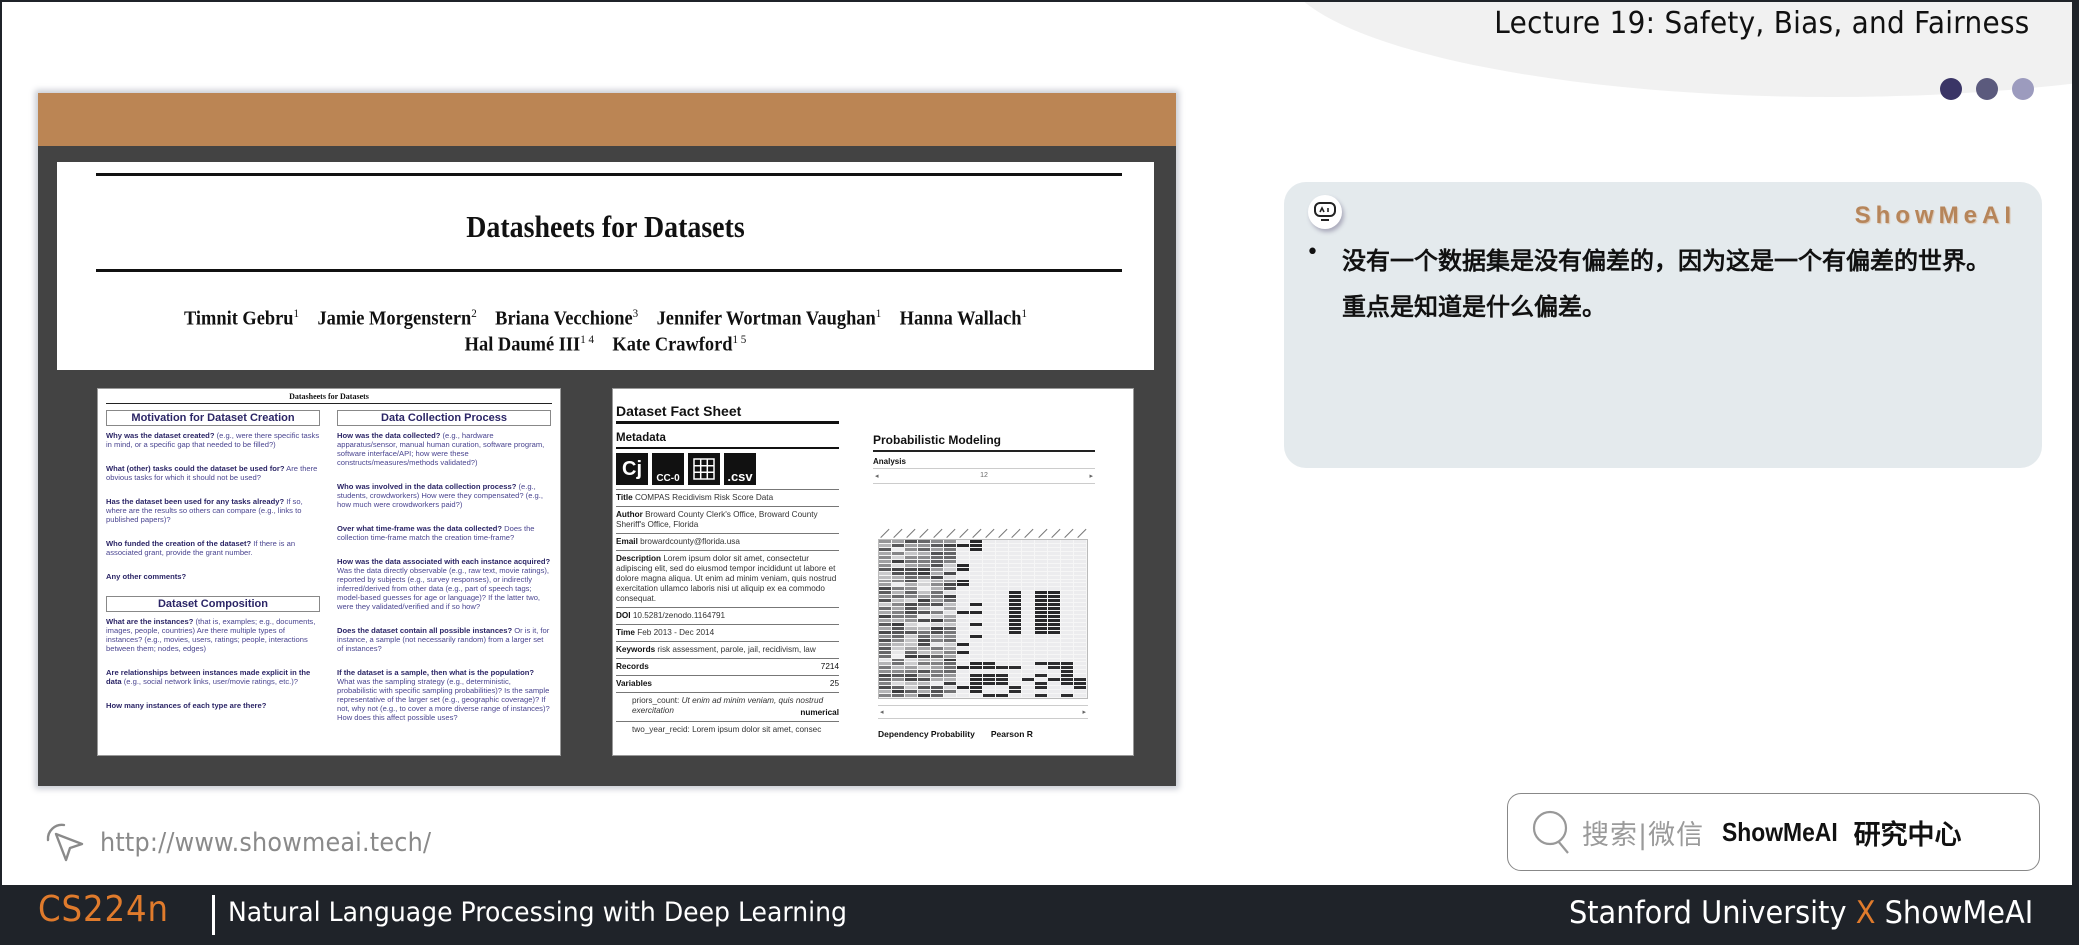  I want to click on variables-label: Variables, so click(634, 683).